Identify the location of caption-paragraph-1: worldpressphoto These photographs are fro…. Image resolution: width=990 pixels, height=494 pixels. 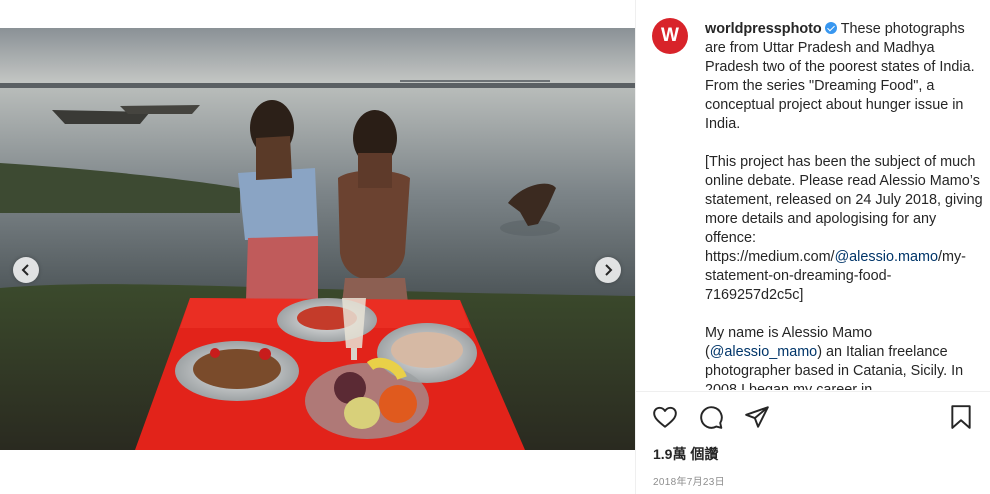
(844, 77).